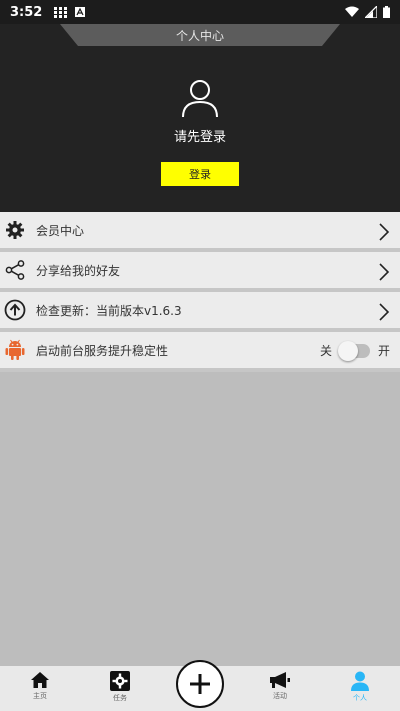  Describe the element at coordinates (61, 12) in the screenshot. I see `grid-icon` at that location.